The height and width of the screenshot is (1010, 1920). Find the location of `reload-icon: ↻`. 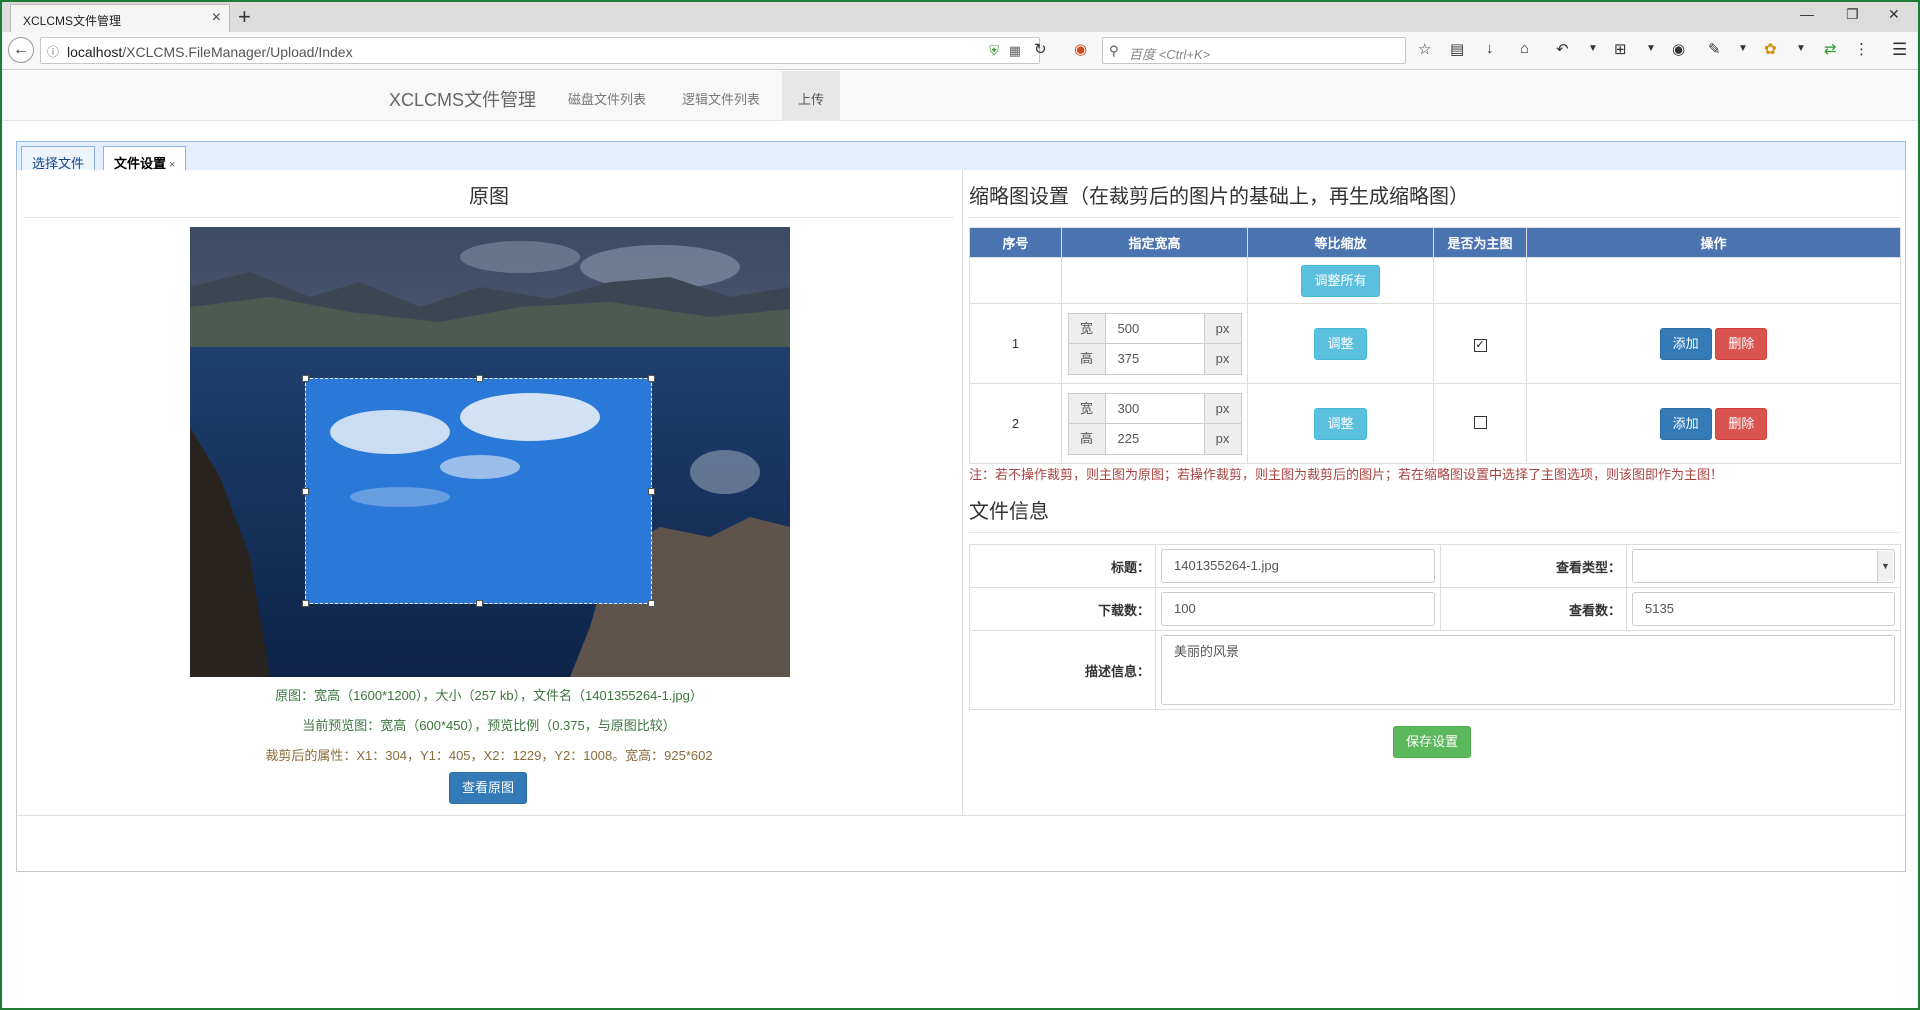

reload-icon: ↻ is located at coordinates (1040, 49).